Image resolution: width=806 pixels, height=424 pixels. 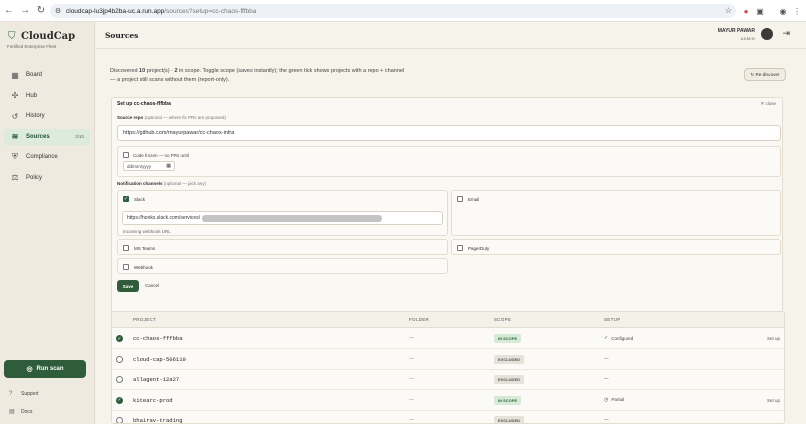 I want to click on reload-icon: ↻, so click(x=41, y=11).